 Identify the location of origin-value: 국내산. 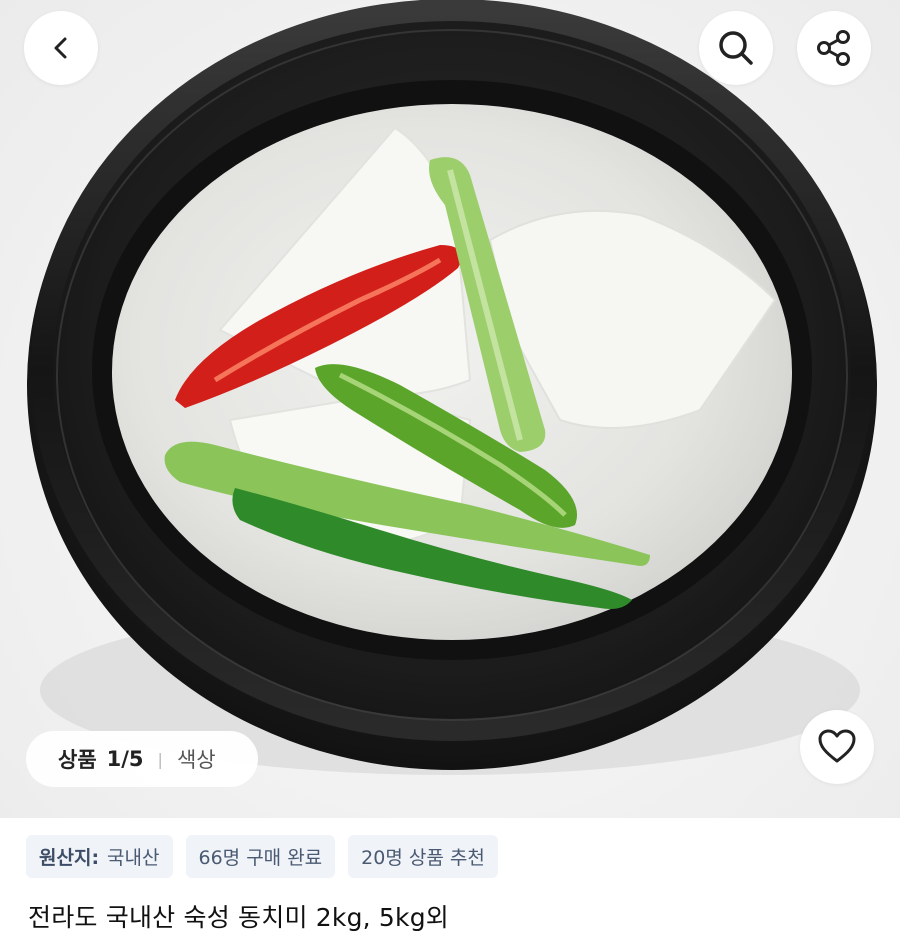
(133, 858).